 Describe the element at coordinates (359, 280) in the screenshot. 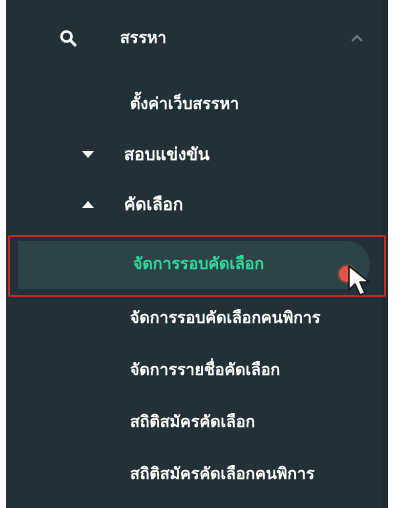

I see `mouse-cursor-icon` at that location.